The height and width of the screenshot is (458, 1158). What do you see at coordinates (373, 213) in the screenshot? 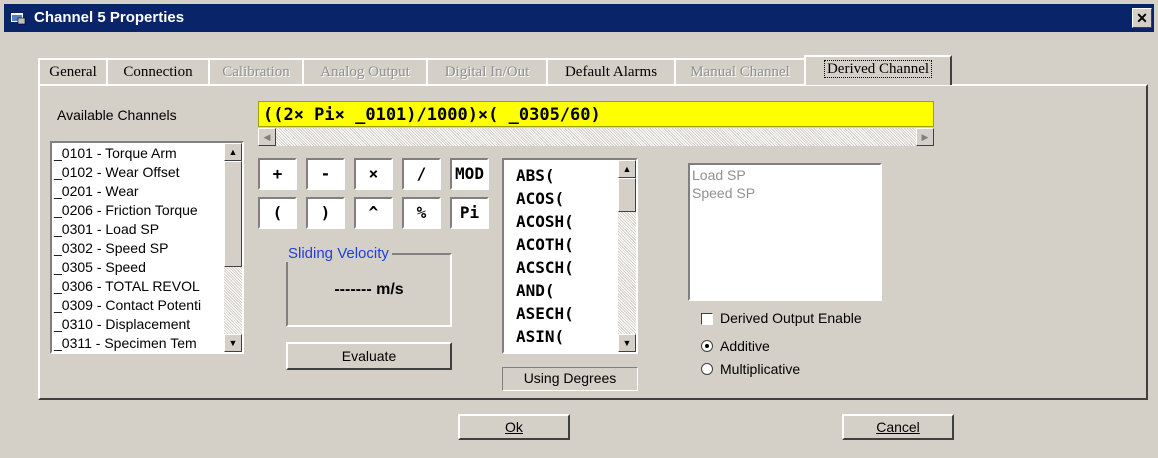
I see `power-key: ^` at bounding box center [373, 213].